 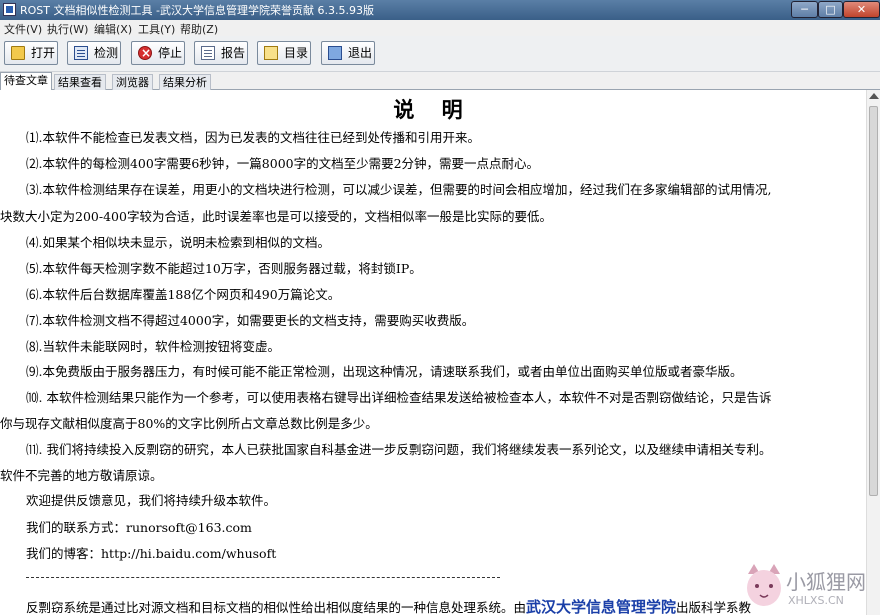 What do you see at coordinates (183, 294) in the screenshot?
I see `text-line: ⑹.本软件后台数据库覆盖188亿个网页和490万篇论文。` at bounding box center [183, 294].